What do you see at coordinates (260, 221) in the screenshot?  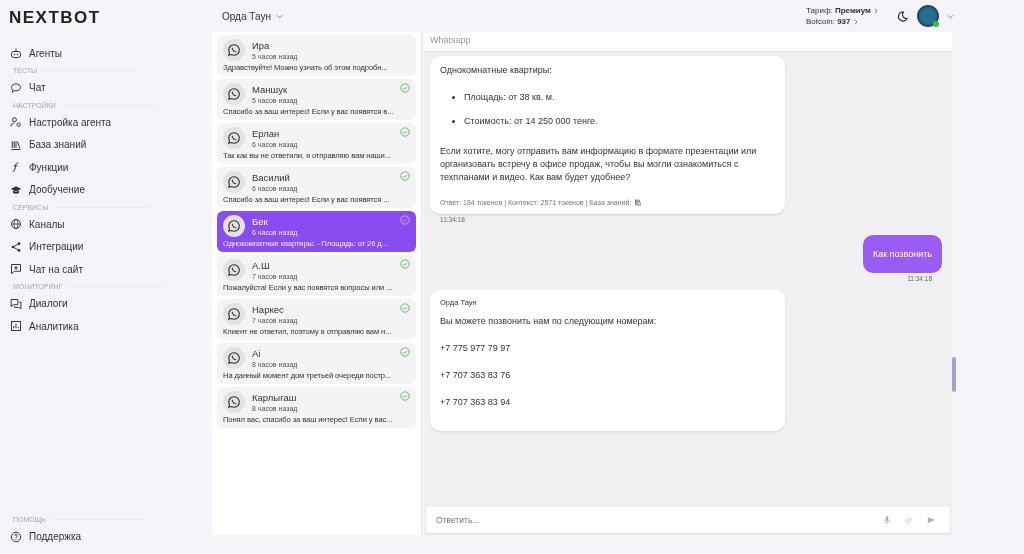 I see `contact-name: Бек` at bounding box center [260, 221].